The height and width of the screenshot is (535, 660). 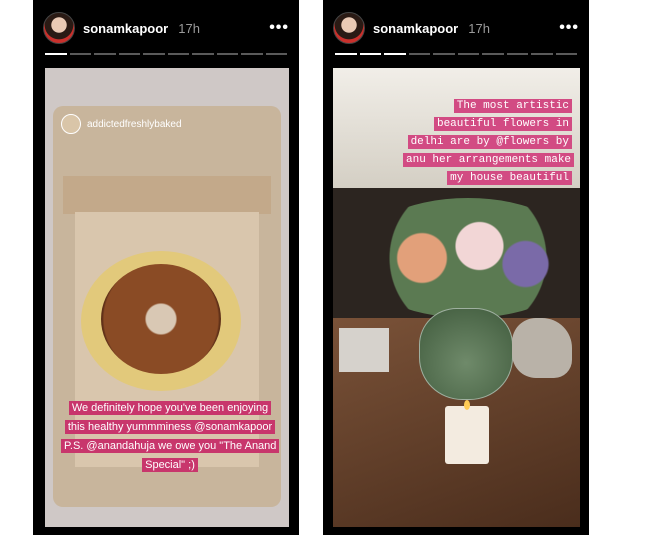 I want to click on repost-header: addictedfreshlybaked, so click(x=121, y=124).